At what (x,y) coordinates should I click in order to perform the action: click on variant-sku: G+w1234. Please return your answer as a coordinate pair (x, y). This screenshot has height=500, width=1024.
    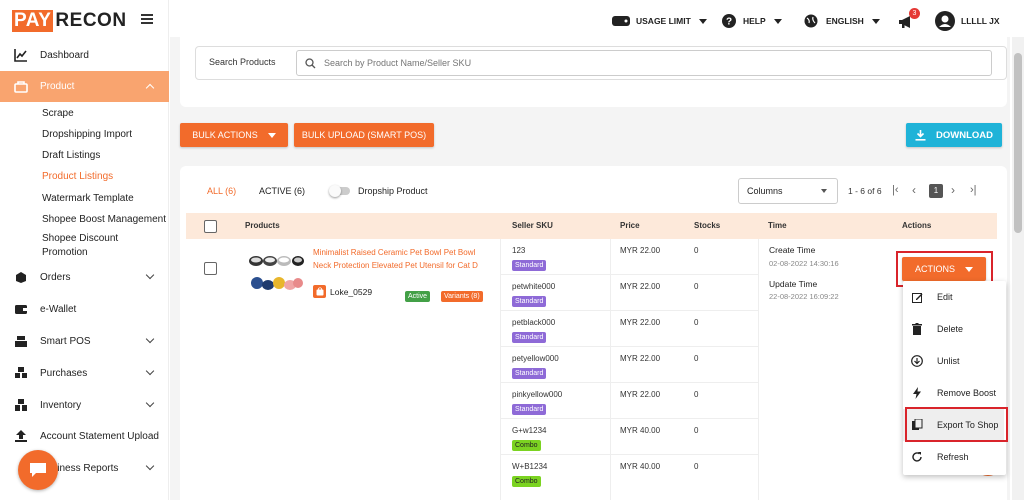
    Looking at the image, I should click on (529, 430).